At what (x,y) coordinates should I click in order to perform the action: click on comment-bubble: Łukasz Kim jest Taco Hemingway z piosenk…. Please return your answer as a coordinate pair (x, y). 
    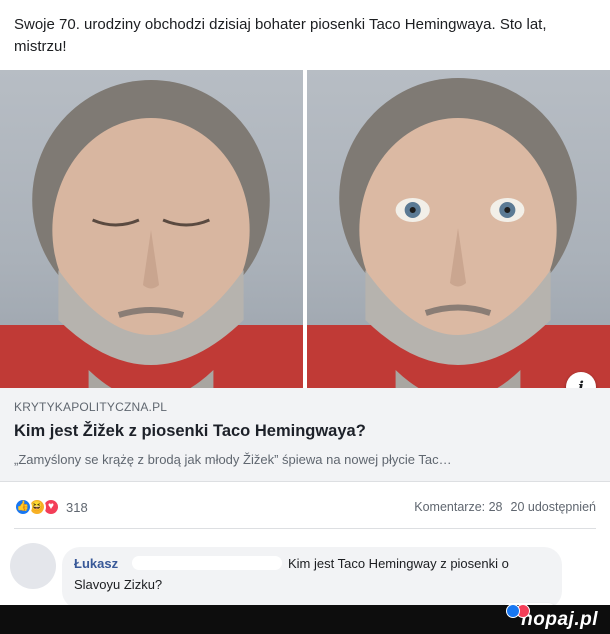
    Looking at the image, I should click on (312, 583).